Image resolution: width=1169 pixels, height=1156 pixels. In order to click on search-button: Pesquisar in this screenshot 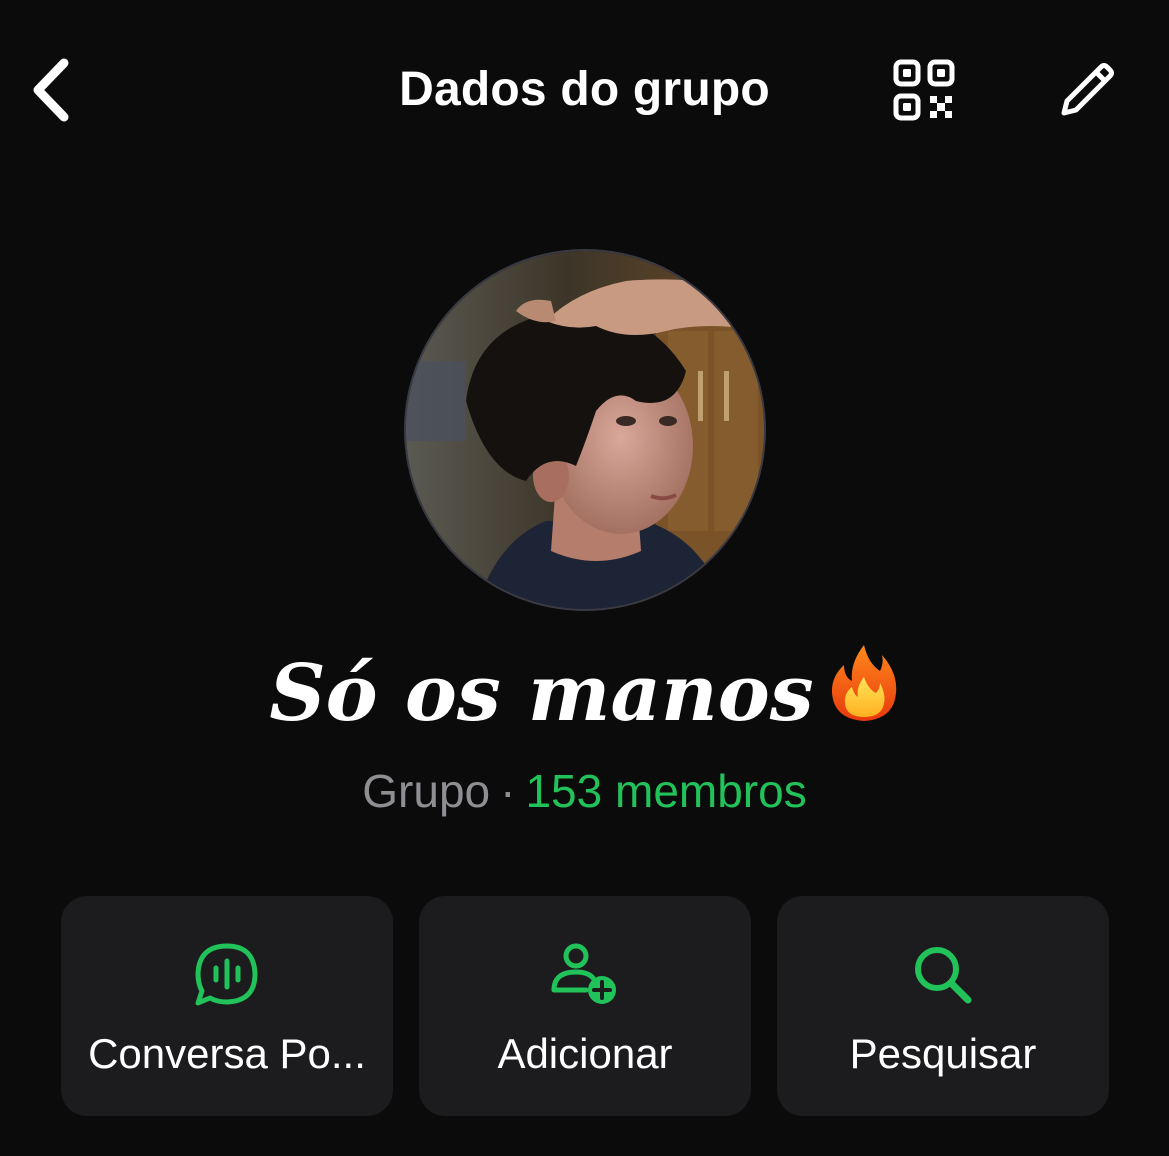, I will do `click(943, 1006)`.